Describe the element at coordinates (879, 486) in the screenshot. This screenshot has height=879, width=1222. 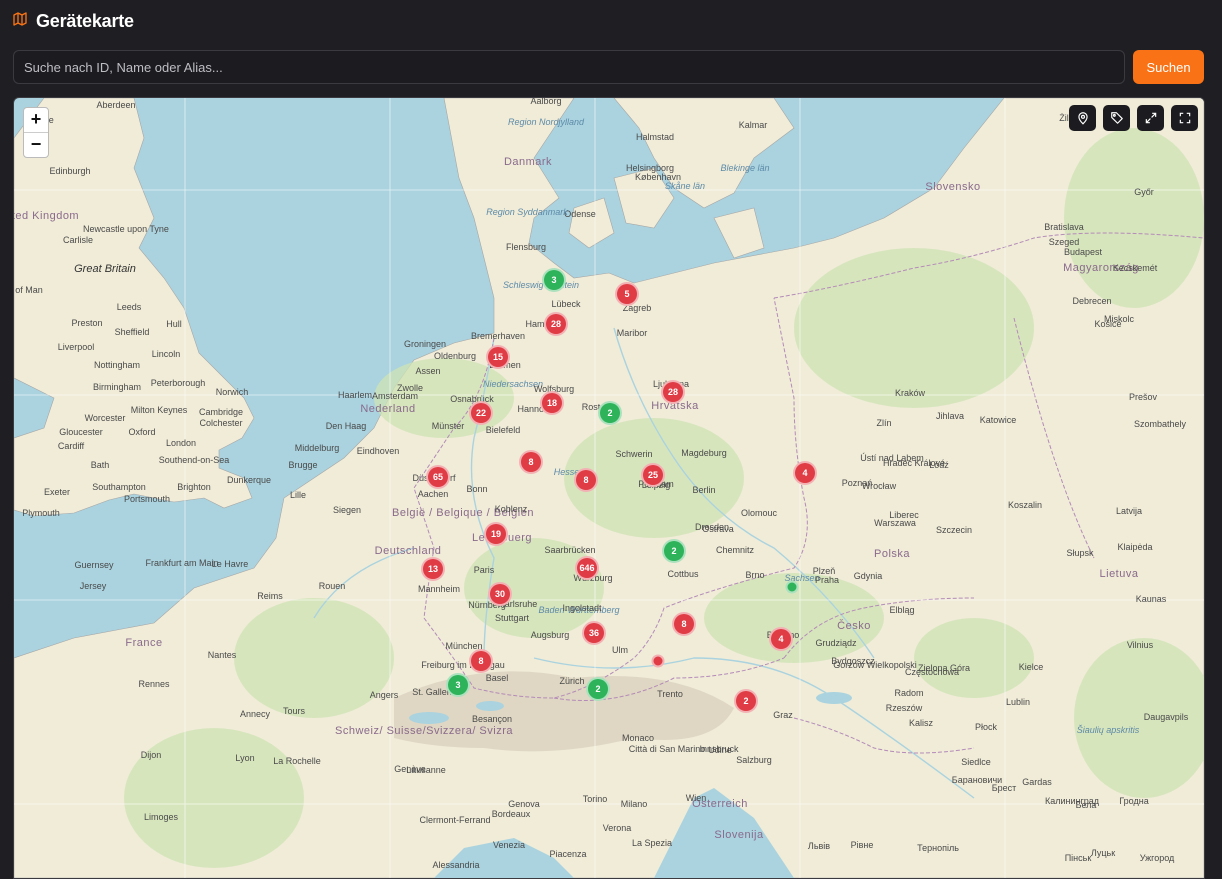
I see `map-label: Wrocław` at that location.